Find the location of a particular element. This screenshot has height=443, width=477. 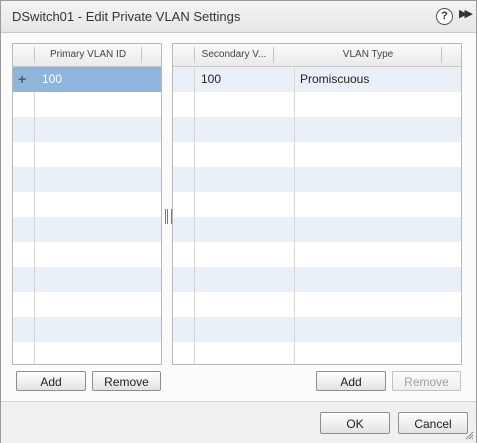

secondary-remove-button: Remove is located at coordinates (426, 381).